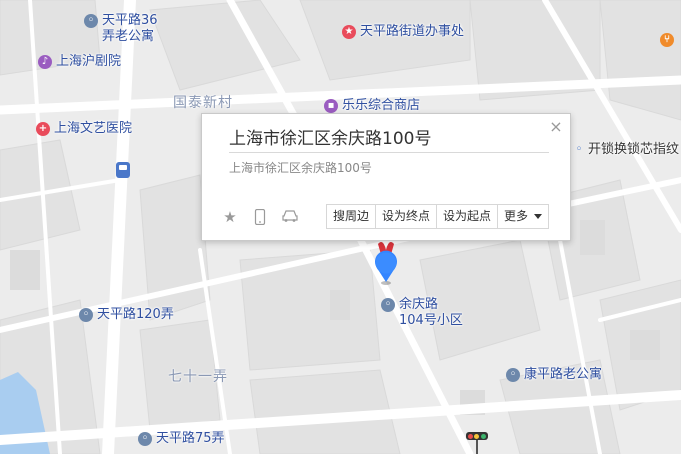 Image resolution: width=681 pixels, height=454 pixels. What do you see at coordinates (419, 304) in the screenshot?
I see `poi-label: 余庆路` at bounding box center [419, 304].